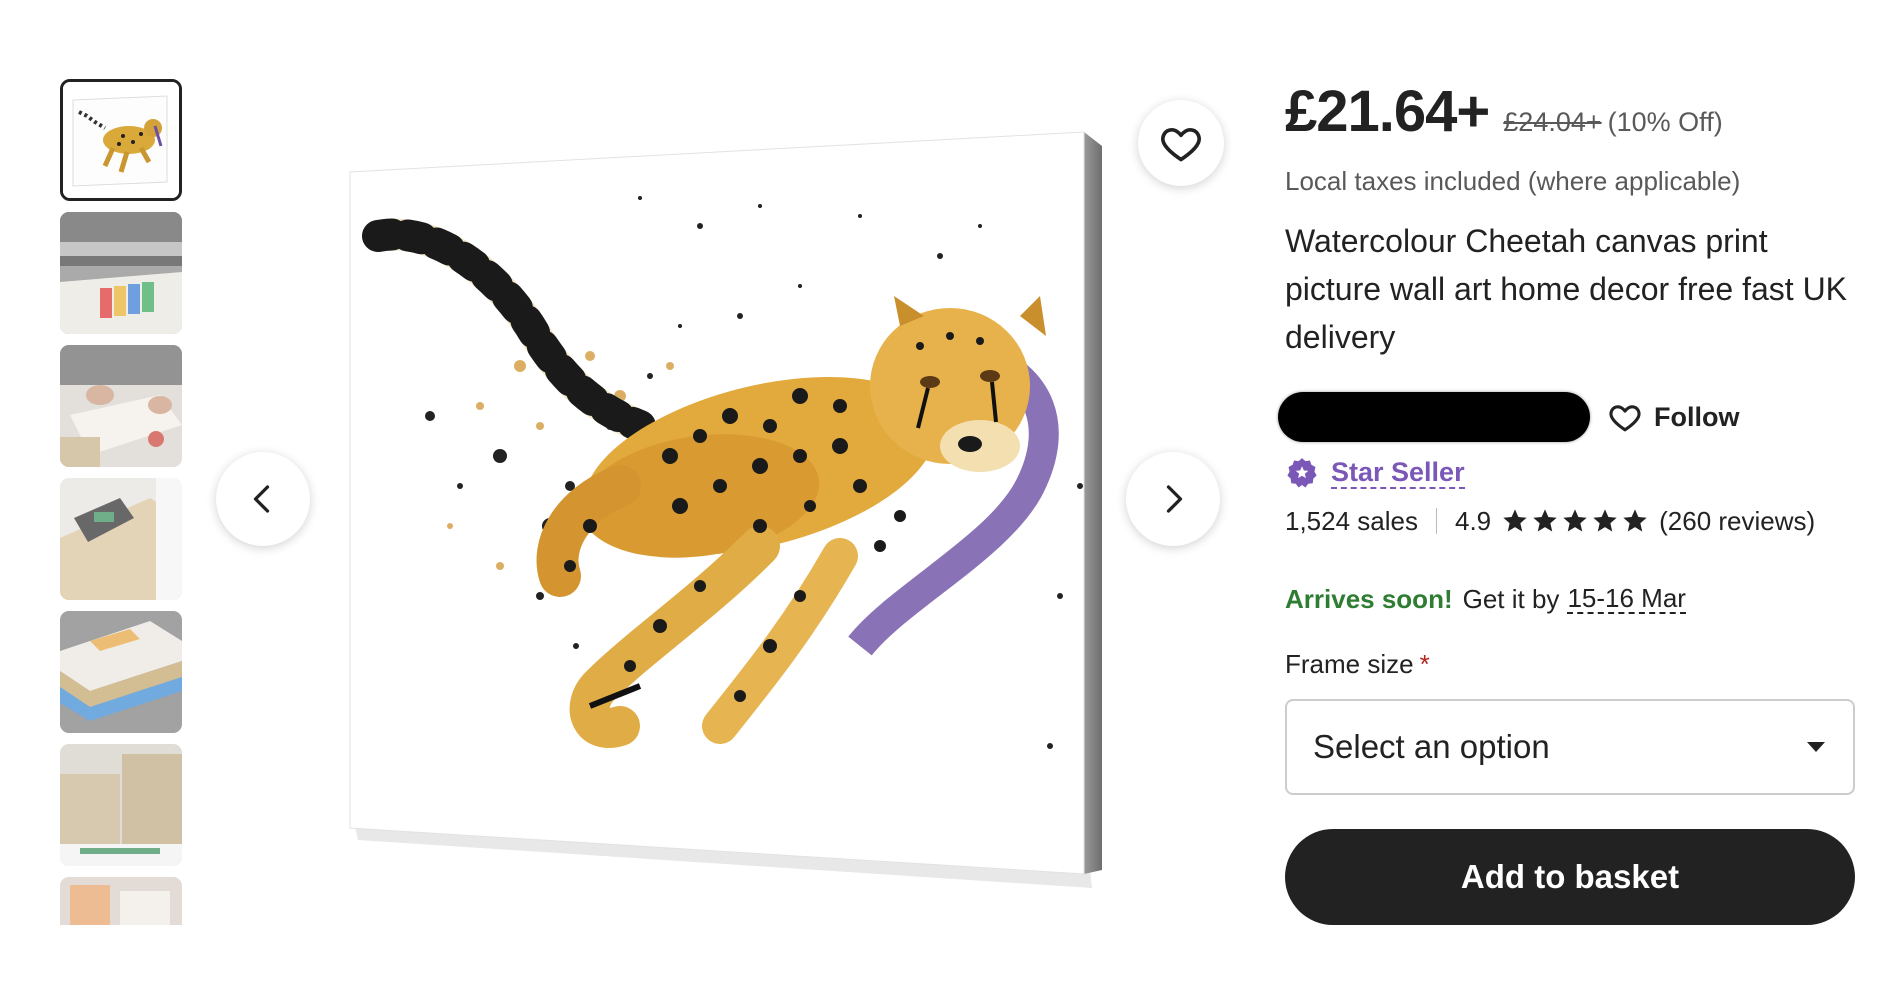  What do you see at coordinates (1436, 521) in the screenshot?
I see `divider` at bounding box center [1436, 521].